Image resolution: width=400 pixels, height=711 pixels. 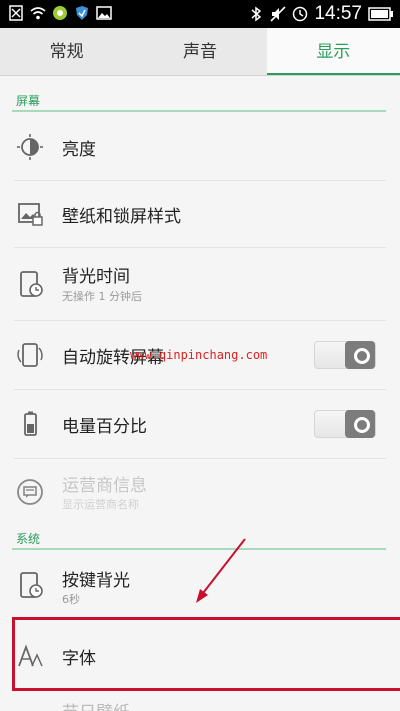 I want to click on sim-off-icon, so click(x=16, y=13).